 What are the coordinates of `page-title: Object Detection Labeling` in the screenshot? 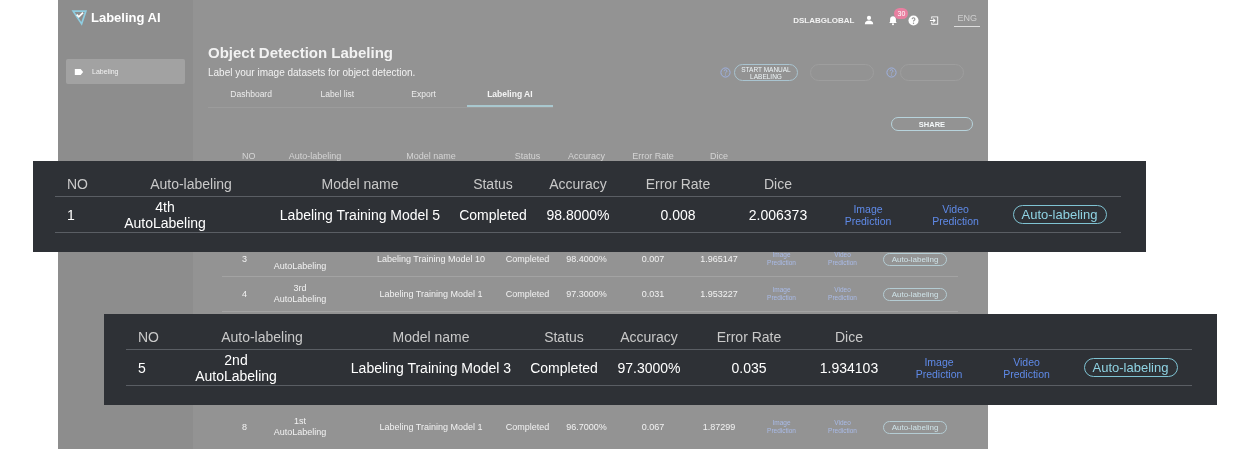 It's located at (301, 53).